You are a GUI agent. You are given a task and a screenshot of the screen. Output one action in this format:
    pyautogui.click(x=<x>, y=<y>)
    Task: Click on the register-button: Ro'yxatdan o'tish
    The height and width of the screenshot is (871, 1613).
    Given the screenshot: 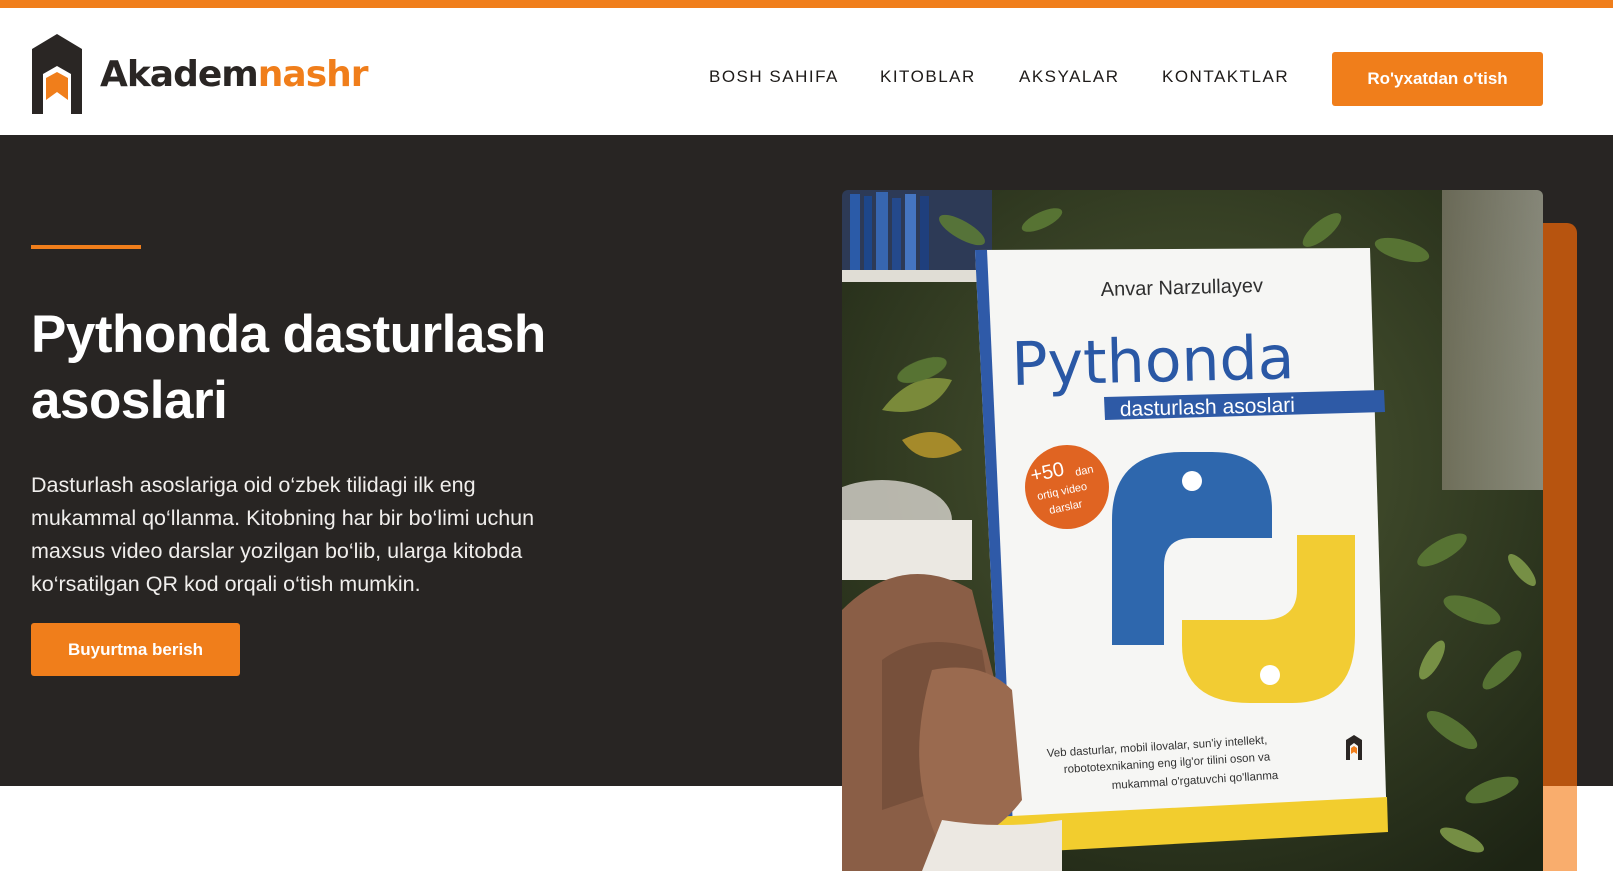 What is the action you would take?
    pyautogui.click(x=1437, y=79)
    